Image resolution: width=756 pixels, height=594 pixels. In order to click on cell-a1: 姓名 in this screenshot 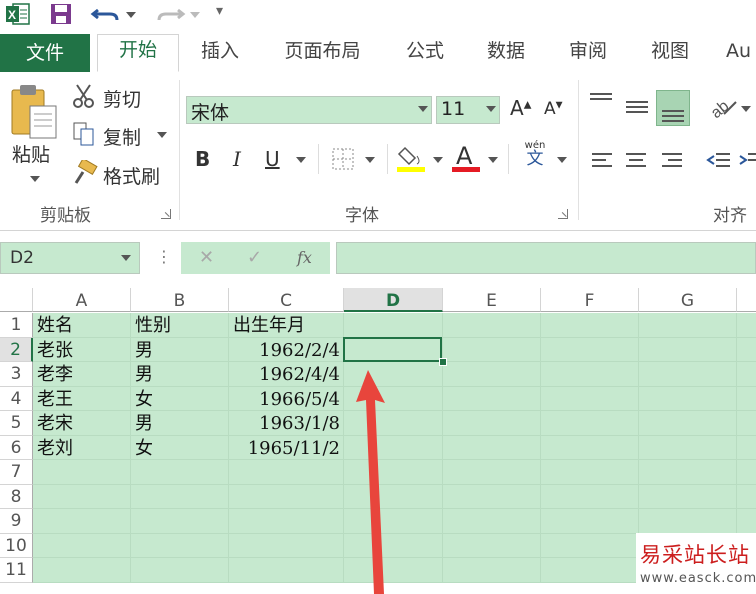, I will do `click(82, 325)`.